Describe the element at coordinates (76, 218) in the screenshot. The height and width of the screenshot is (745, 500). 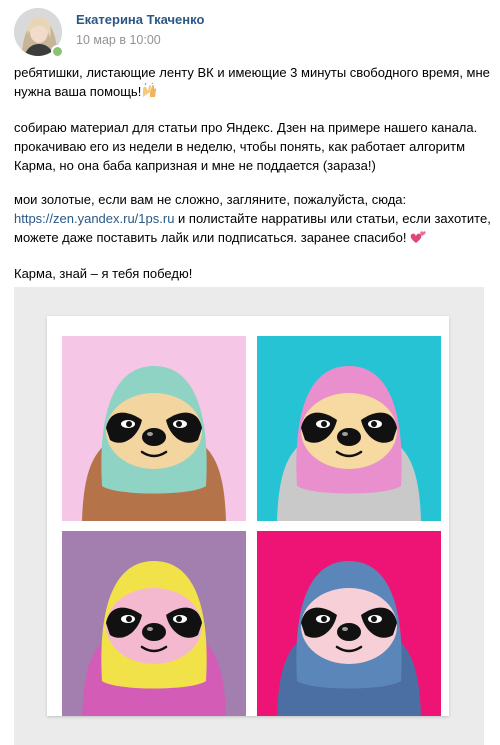
I see `zen-link-url: https://zen.yandex.ru/` at that location.